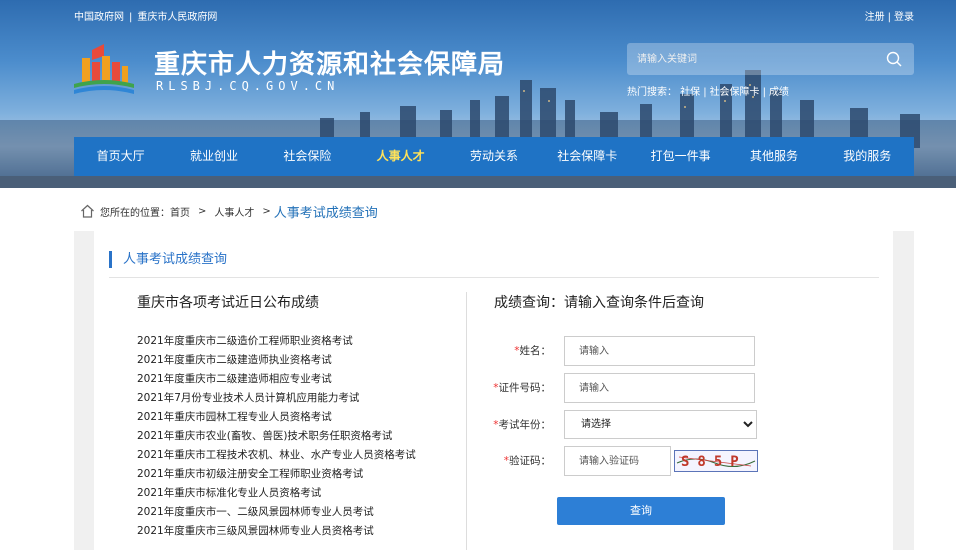 The width and height of the screenshot is (956, 550). I want to click on search-icon, so click(894, 59).